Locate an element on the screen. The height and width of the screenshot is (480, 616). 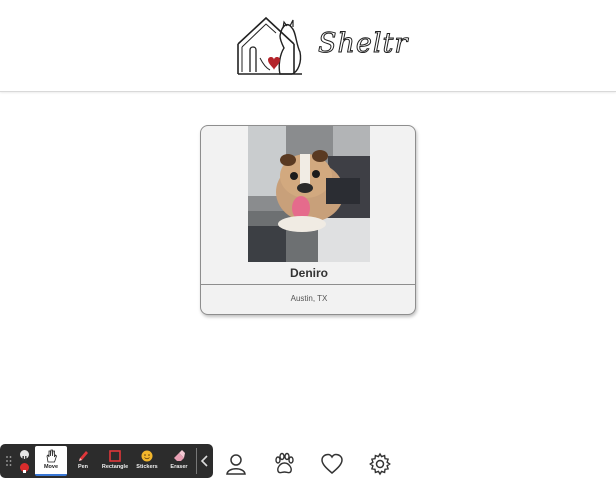
pet-photo is located at coordinates (309, 194).